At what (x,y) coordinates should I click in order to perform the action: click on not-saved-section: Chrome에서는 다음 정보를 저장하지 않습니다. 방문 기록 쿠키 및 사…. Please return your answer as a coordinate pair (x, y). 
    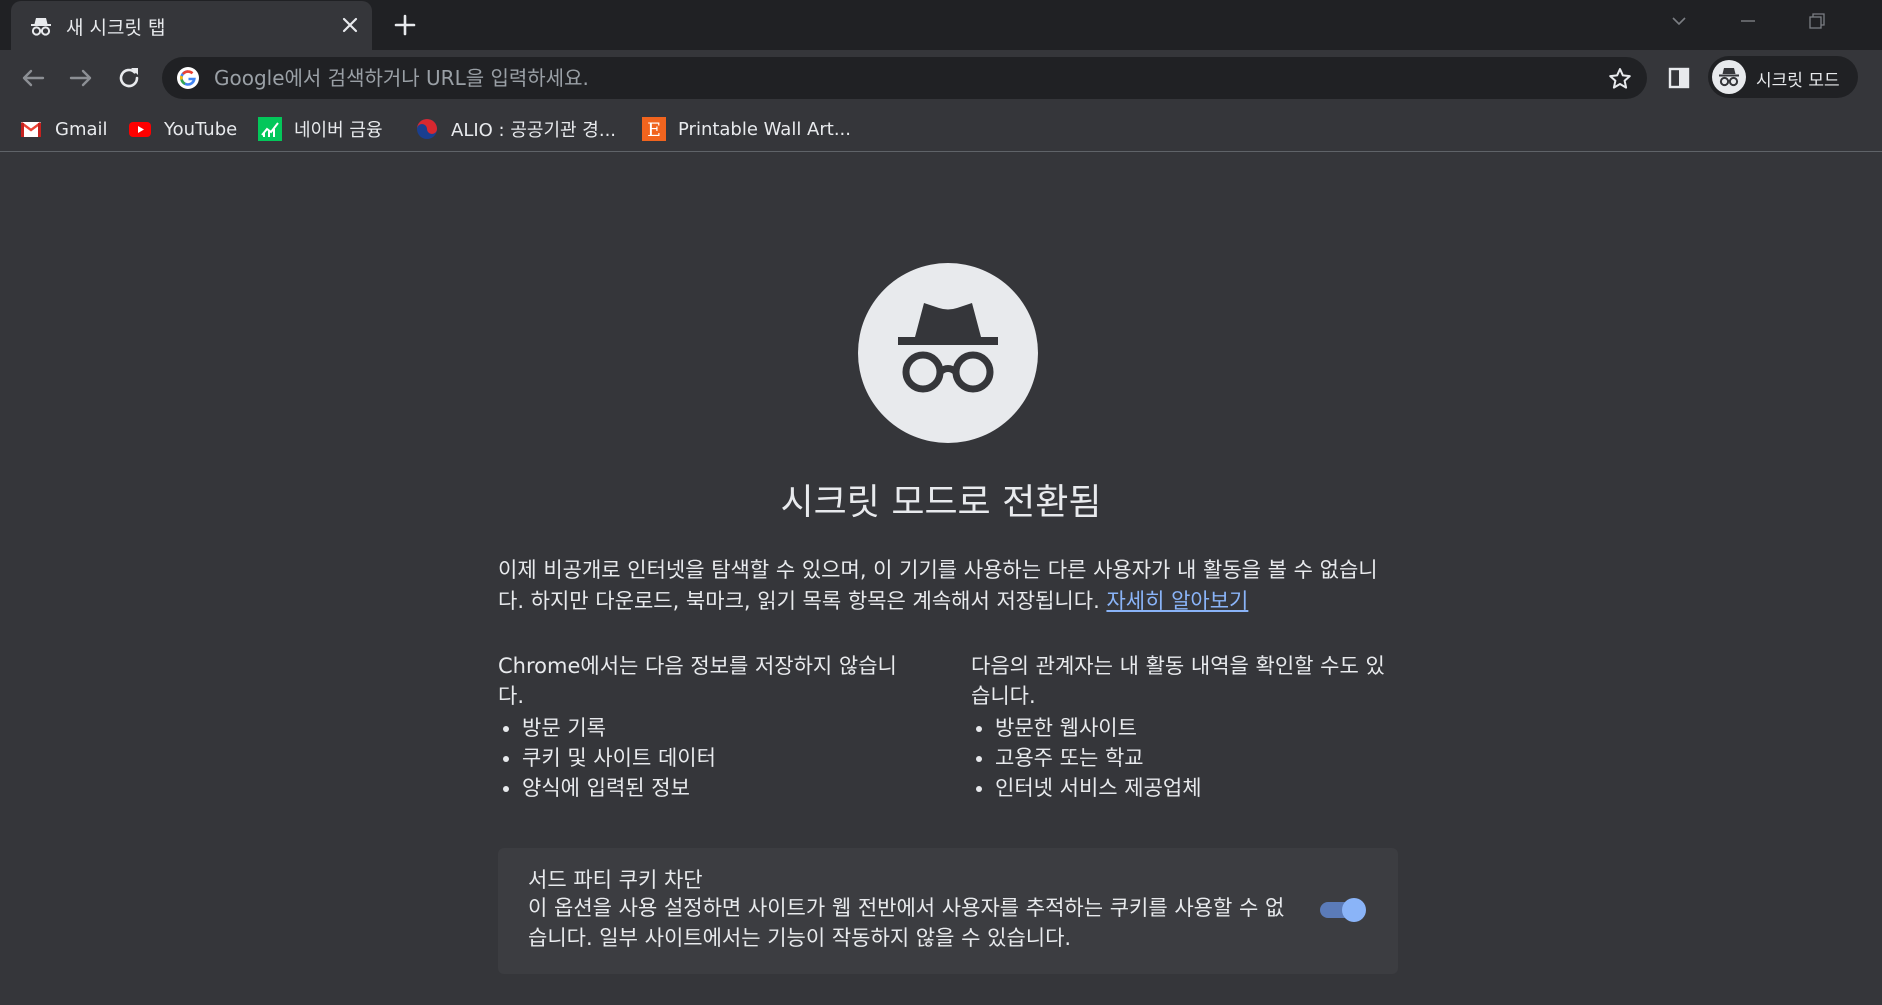
    Looking at the image, I should click on (708, 727).